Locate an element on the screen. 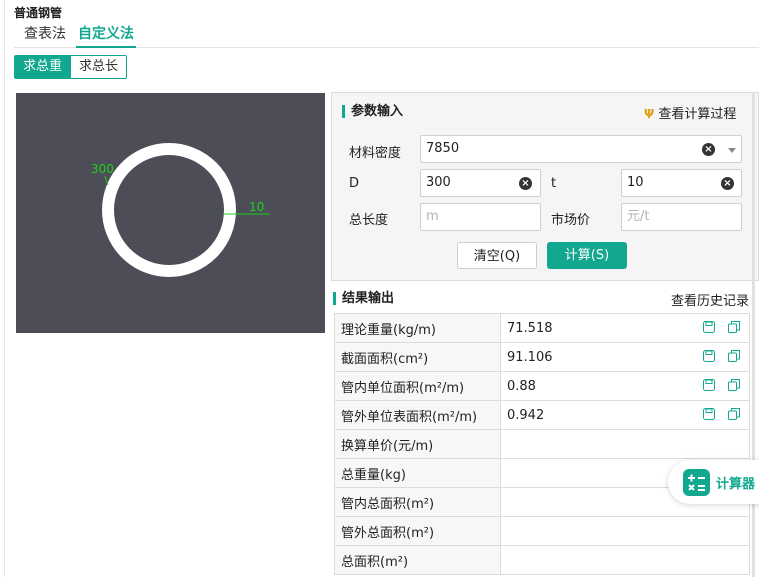 The width and height of the screenshot is (759, 577). density-select: 7850 is located at coordinates (581, 149).